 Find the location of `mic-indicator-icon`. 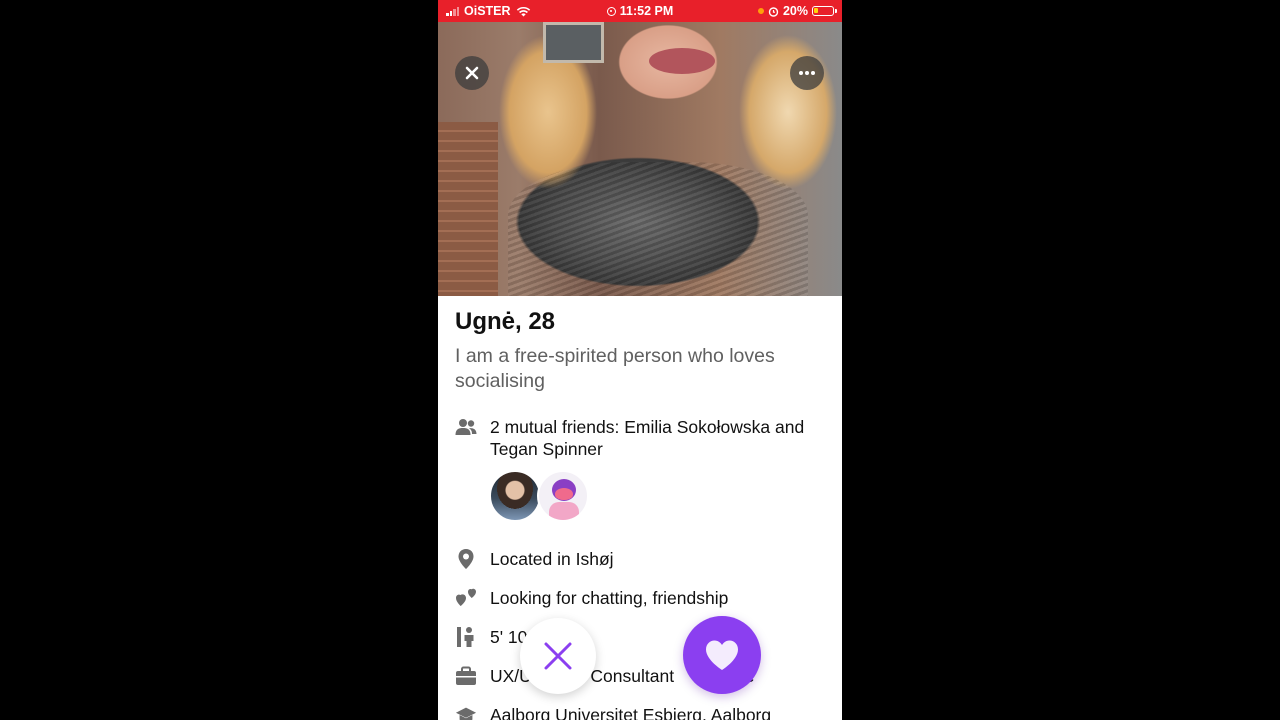

mic-indicator-icon is located at coordinates (760, 11).